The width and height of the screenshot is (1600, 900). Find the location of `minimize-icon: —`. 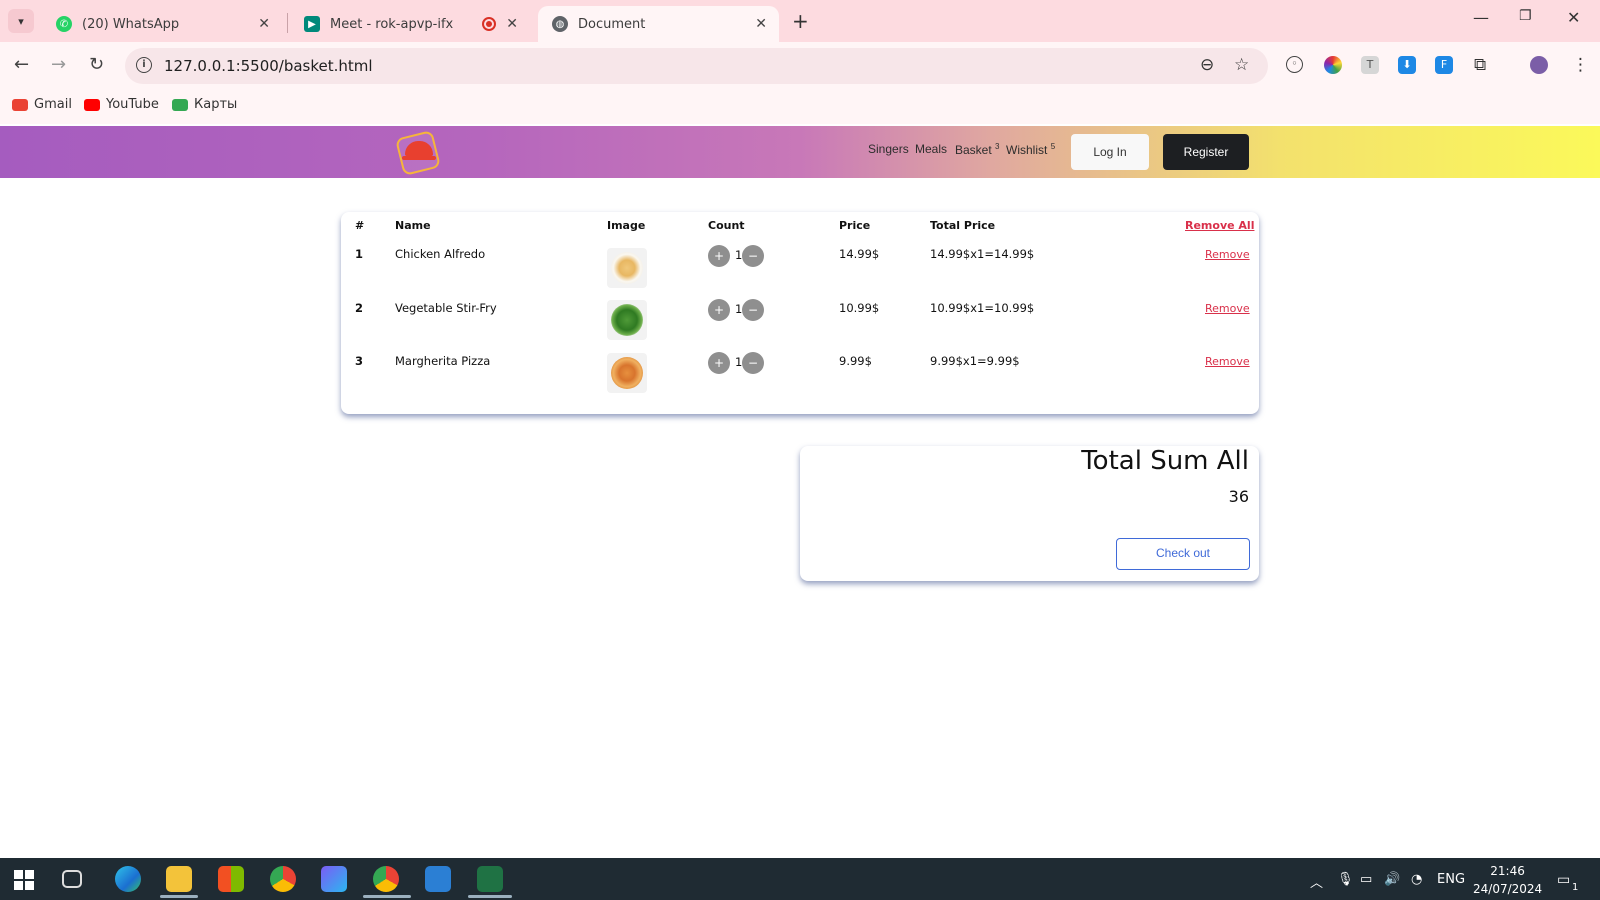

minimize-icon: — is located at coordinates (1481, 17).